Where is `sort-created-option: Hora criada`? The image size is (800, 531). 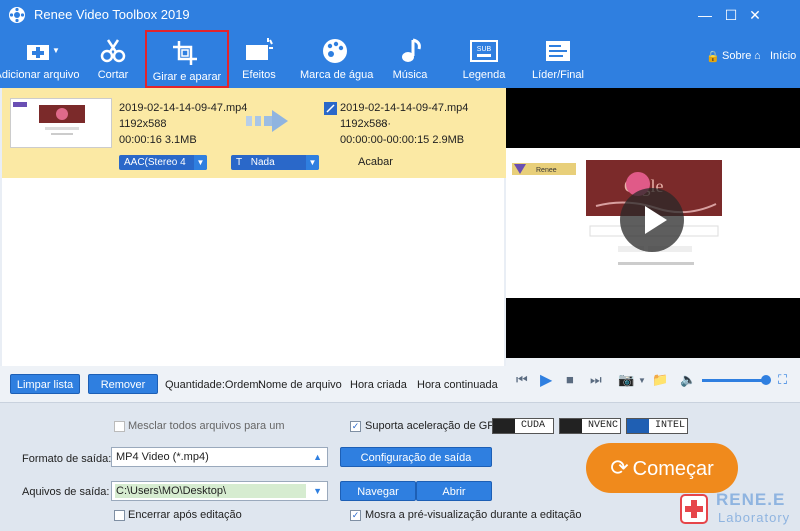
sort-created-option: Hora criada is located at coordinates (378, 385).